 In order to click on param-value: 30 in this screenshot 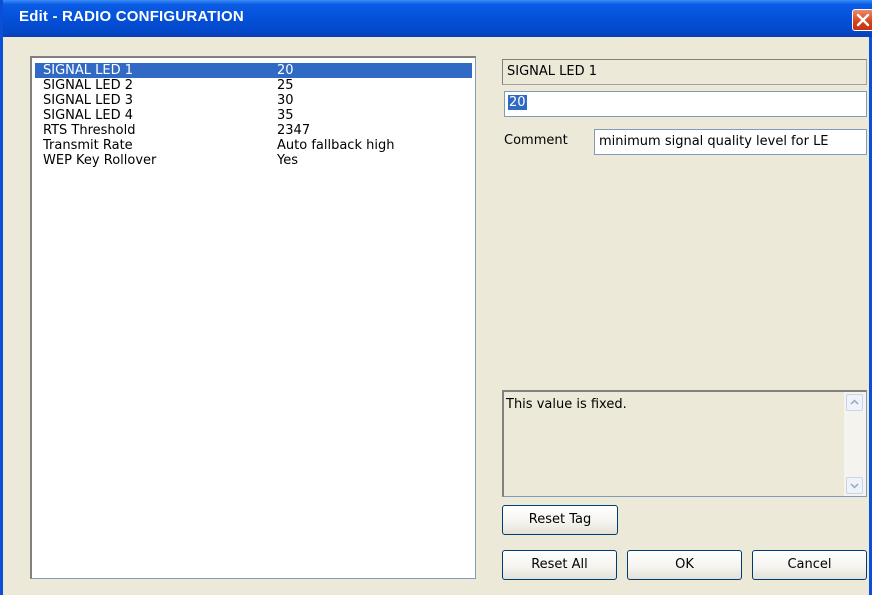, I will do `click(285, 100)`.